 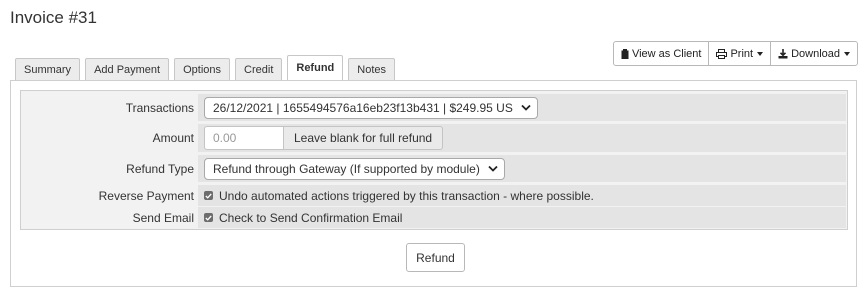 What do you see at coordinates (127, 69) in the screenshot?
I see `tab-add-payment: Add Payment` at bounding box center [127, 69].